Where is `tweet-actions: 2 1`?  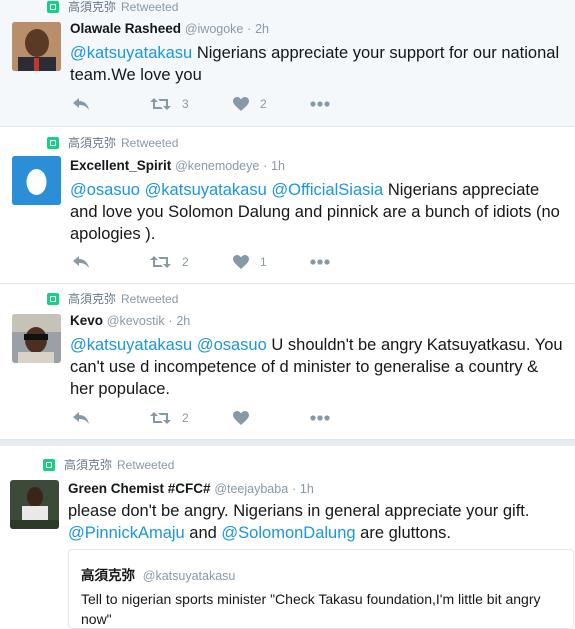 tweet-actions: 2 1 is located at coordinates (201, 262).